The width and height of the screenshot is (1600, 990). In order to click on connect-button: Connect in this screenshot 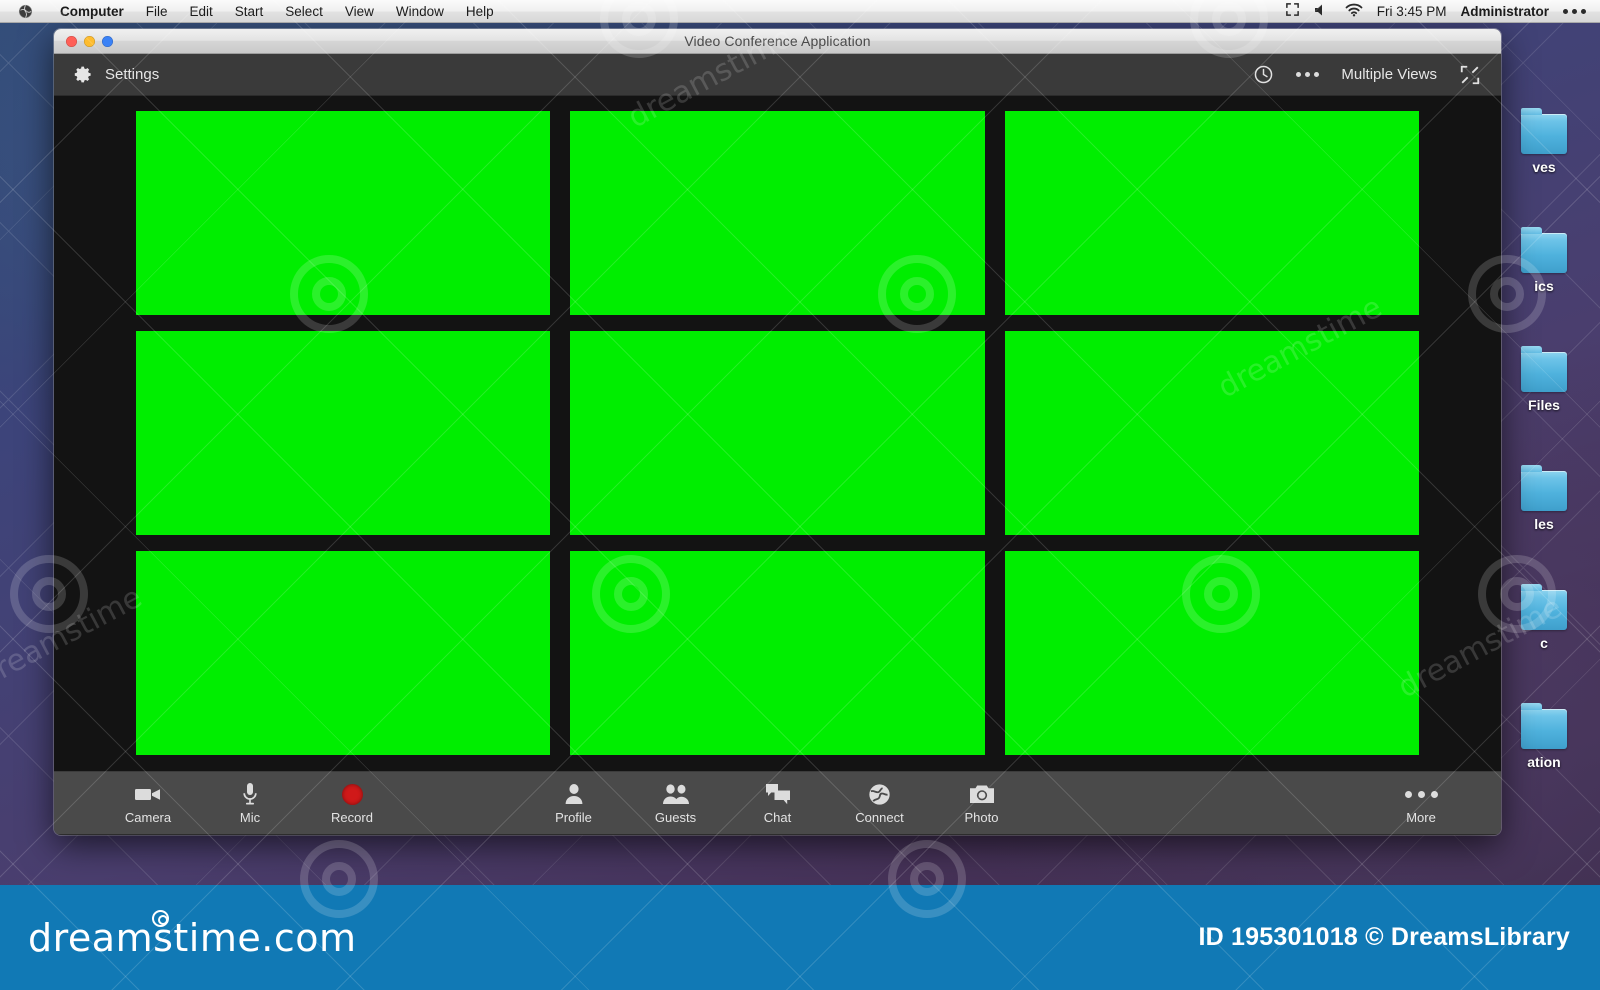, I will do `click(880, 803)`.